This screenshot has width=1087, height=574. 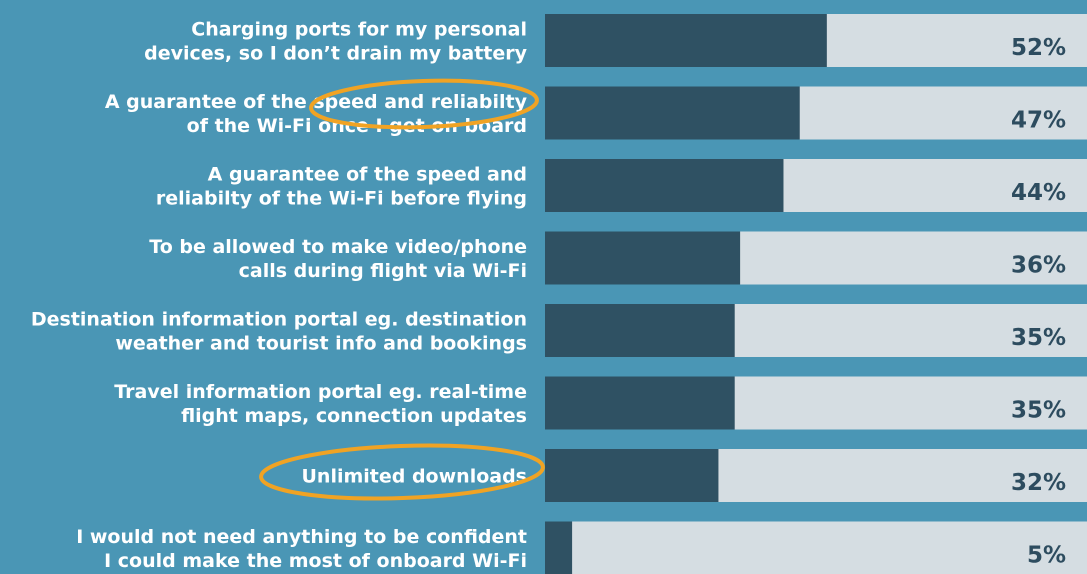 What do you see at coordinates (336, 54) in the screenshot?
I see `category-label: devices, so I don’t drain my battery` at bounding box center [336, 54].